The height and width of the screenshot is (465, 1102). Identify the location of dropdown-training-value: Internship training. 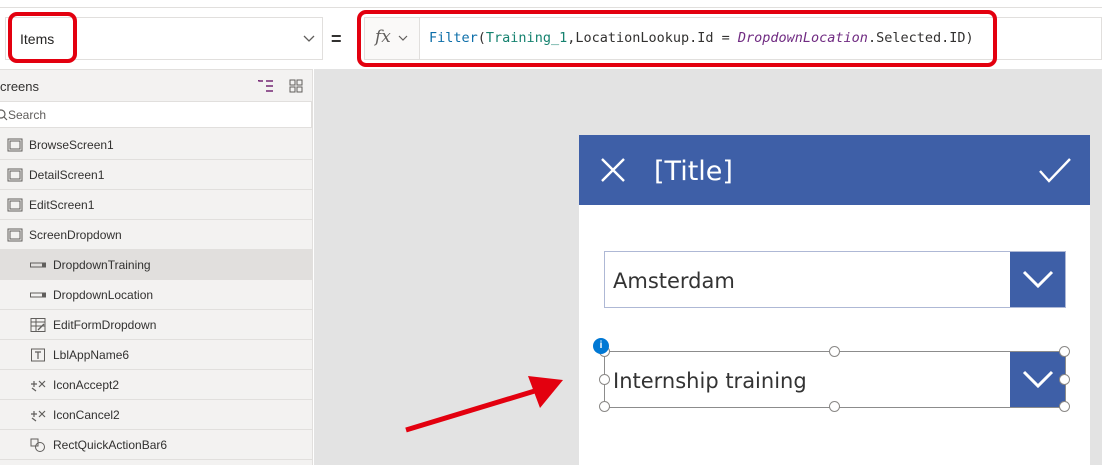
(710, 381).